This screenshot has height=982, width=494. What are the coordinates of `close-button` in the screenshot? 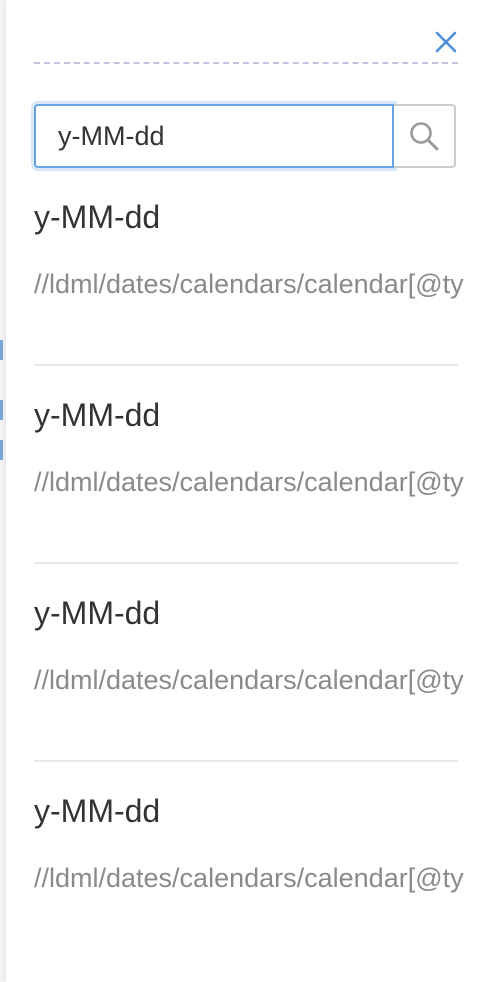 It's located at (446, 42).